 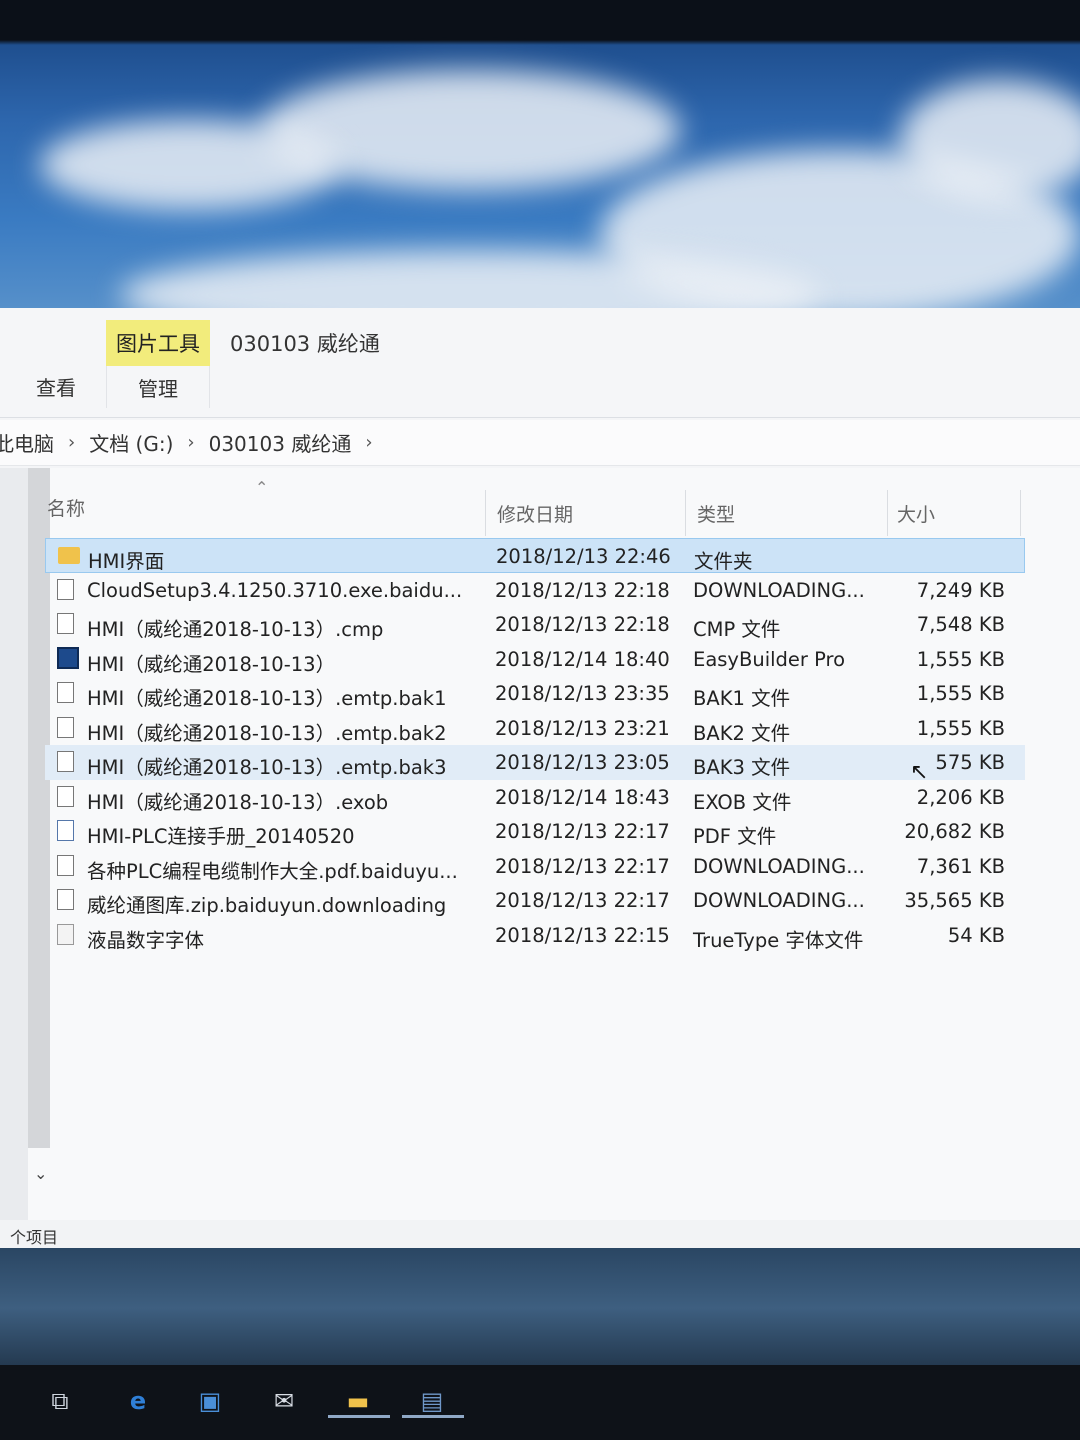 I want to click on file-type: EasyBuilder Pro, so click(x=769, y=659).